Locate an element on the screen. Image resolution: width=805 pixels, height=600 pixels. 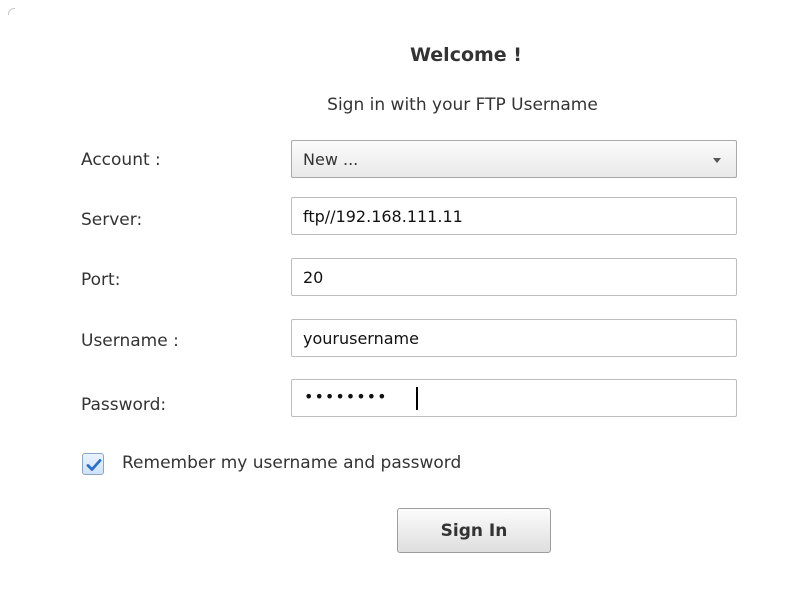
account-label: Account : is located at coordinates (121, 160).